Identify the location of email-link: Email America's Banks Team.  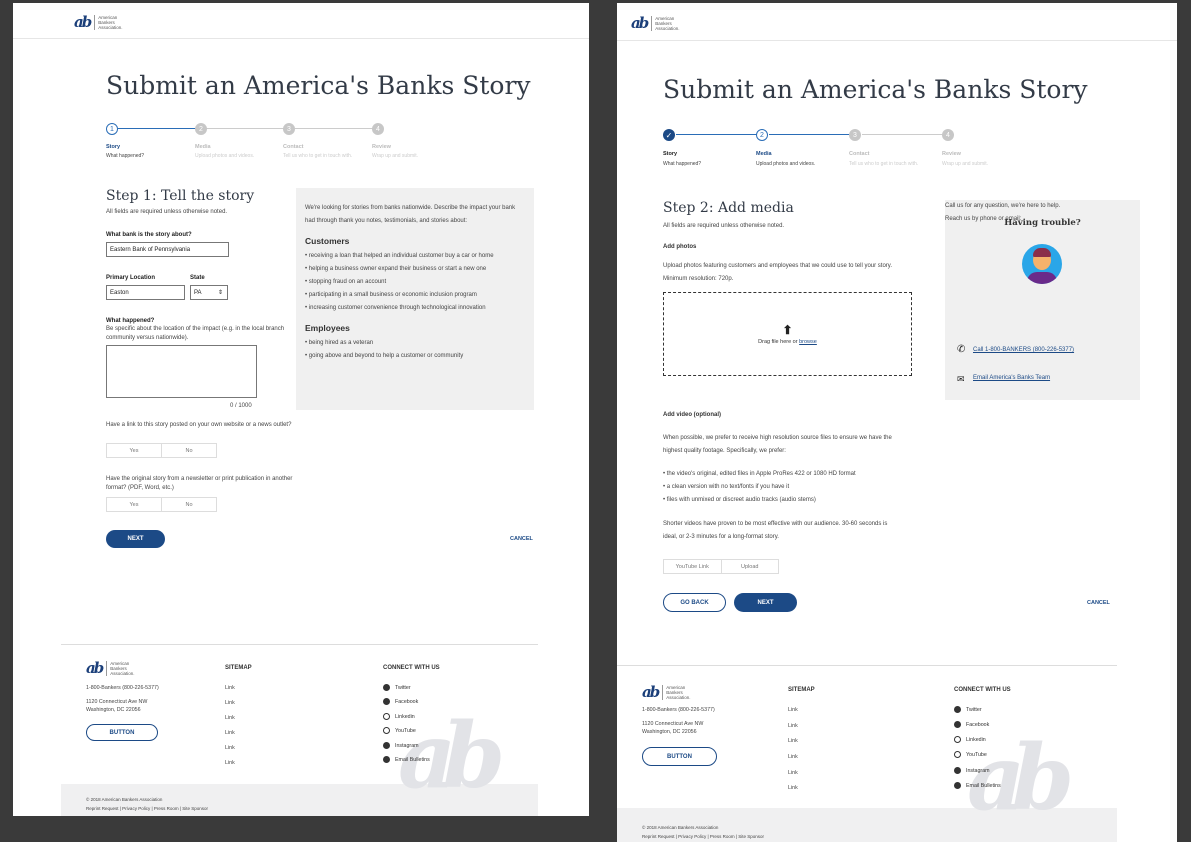
(1011, 378).